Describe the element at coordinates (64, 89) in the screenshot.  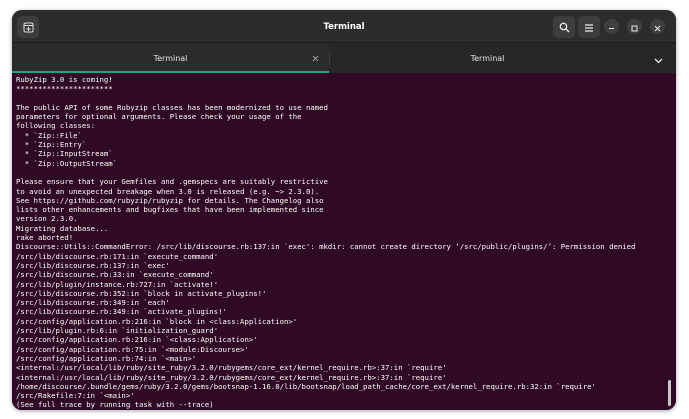
I see `terminal-line: **********************` at that location.